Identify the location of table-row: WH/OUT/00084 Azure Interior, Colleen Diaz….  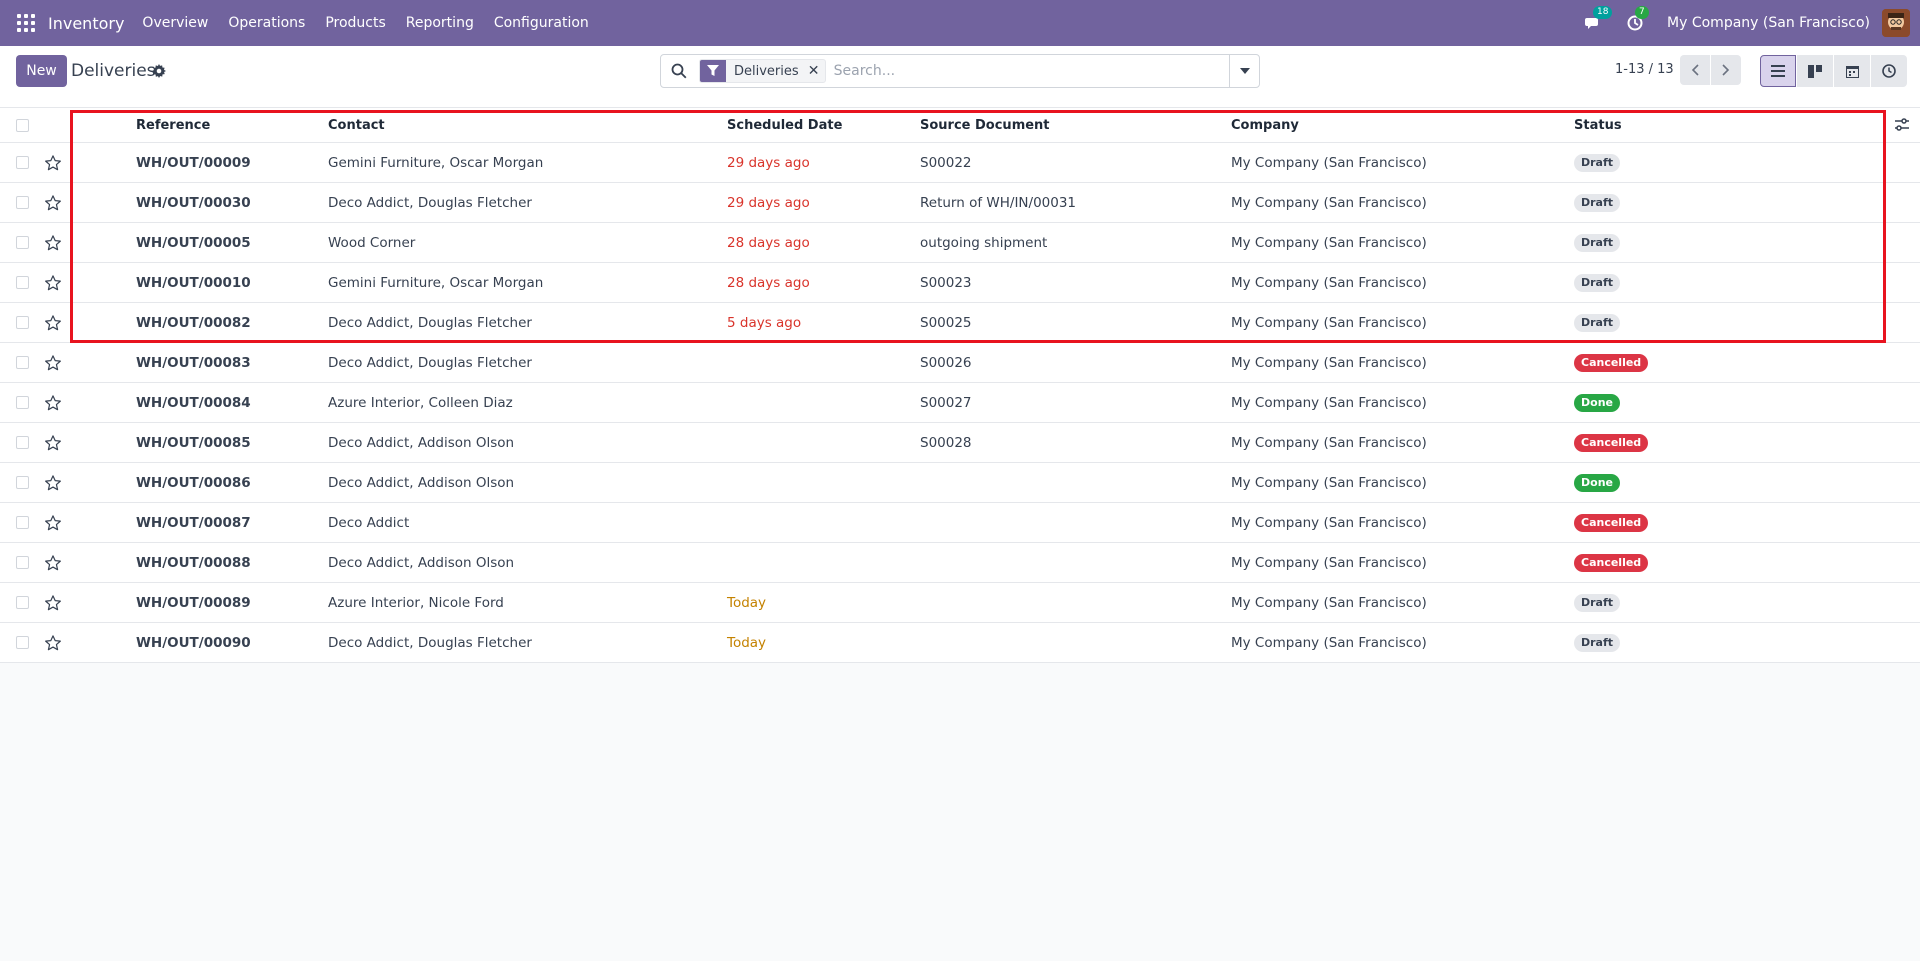
(960, 403).